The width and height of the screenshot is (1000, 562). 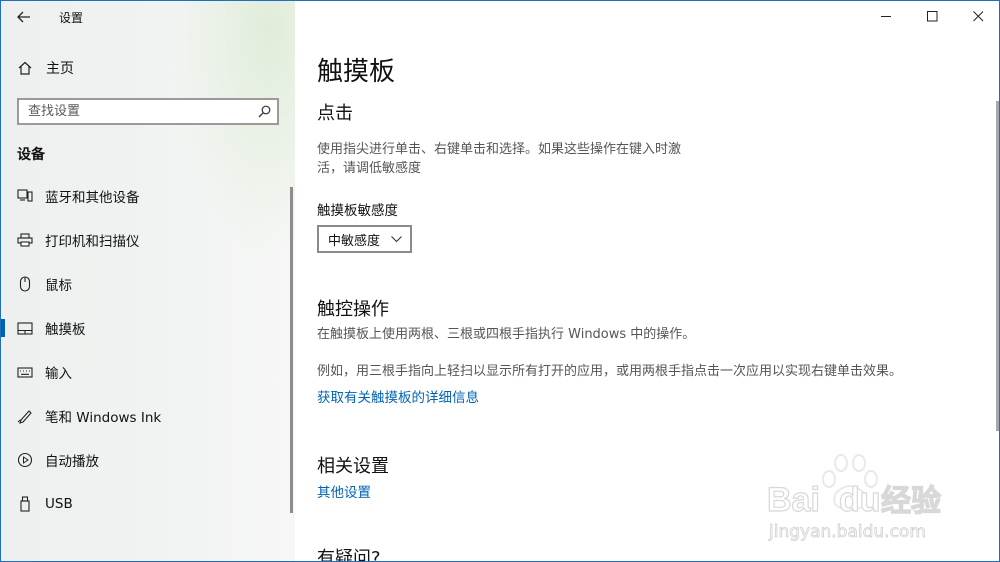 What do you see at coordinates (349, 555) in the screenshot?
I see `help-heading: 有疑问?` at bounding box center [349, 555].